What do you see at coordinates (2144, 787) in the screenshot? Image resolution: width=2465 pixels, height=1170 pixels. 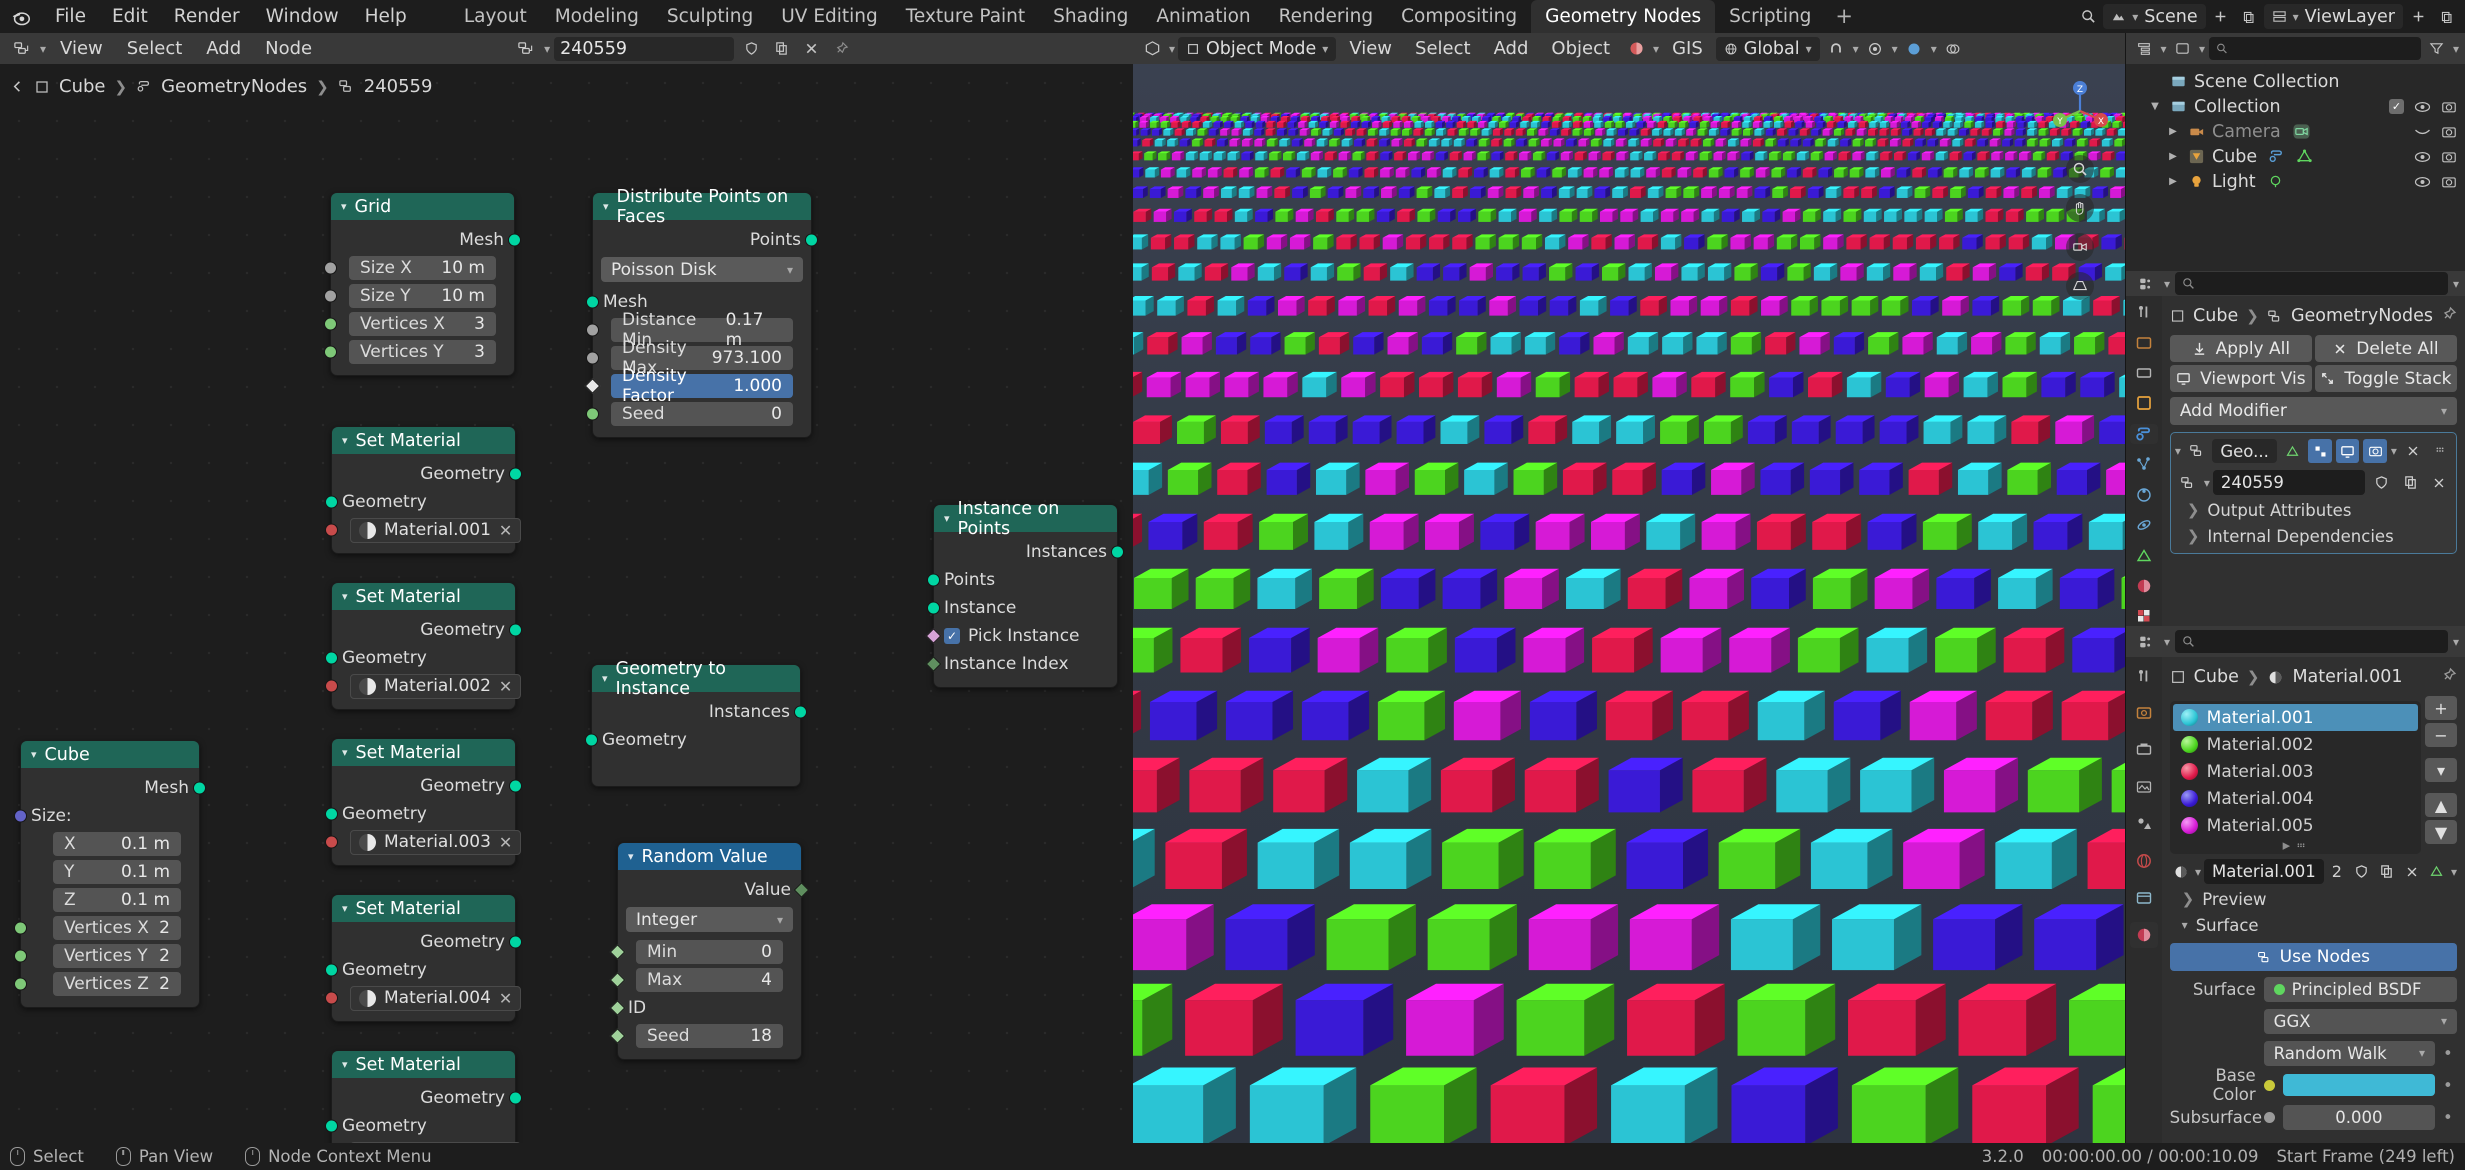 I see `tab-view-layer` at bounding box center [2144, 787].